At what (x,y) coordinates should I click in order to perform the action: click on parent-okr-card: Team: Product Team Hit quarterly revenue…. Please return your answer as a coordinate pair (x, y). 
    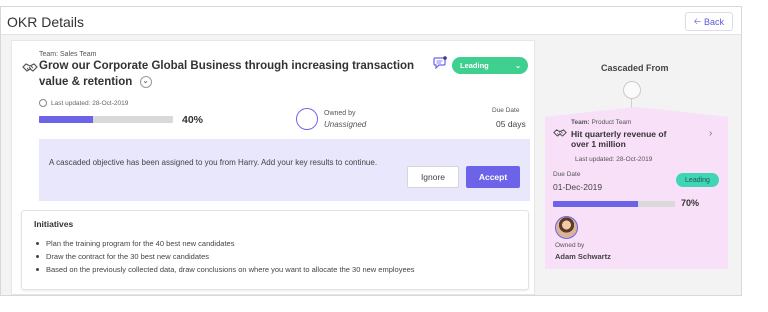
    Looking at the image, I should click on (636, 188).